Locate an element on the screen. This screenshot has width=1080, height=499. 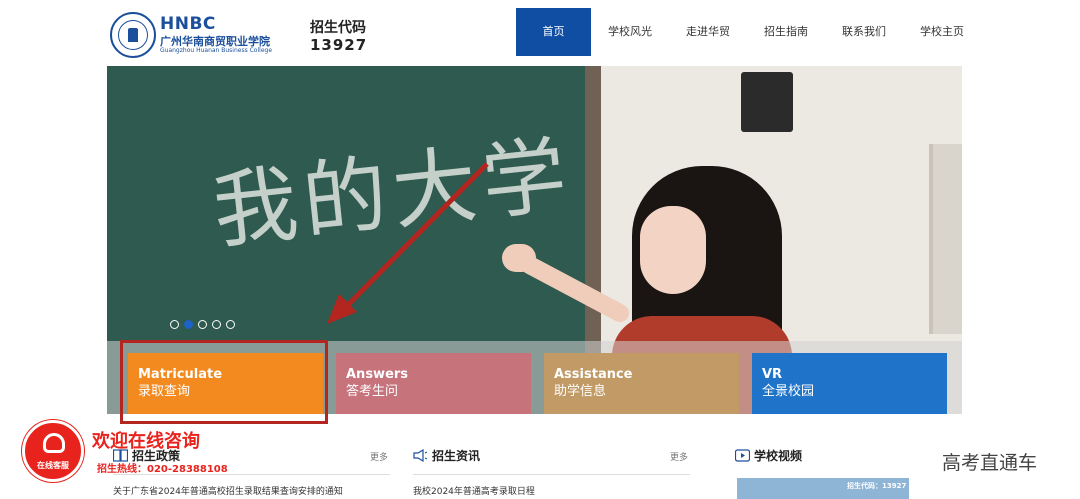
main-nav: 首页 学校风光 走进华贸 招生指南 联系我们 学校主页 is located at coordinates (748, 32).